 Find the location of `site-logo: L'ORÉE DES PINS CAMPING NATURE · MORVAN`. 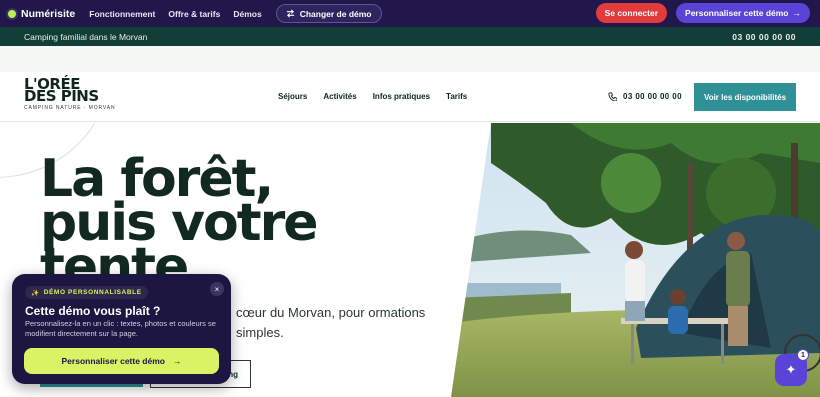

site-logo: L'ORÉE DES PINS CAMPING NATURE · MORVAN is located at coordinates (79, 94).